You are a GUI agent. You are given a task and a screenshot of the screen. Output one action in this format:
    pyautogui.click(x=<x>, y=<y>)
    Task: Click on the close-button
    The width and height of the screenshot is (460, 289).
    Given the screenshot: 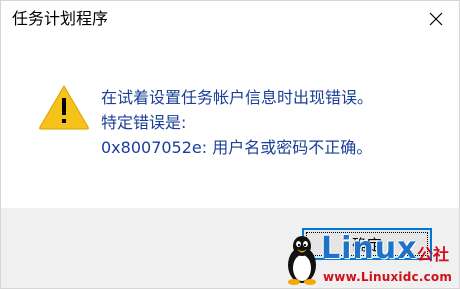 What is the action you would take?
    pyautogui.click(x=436, y=19)
    